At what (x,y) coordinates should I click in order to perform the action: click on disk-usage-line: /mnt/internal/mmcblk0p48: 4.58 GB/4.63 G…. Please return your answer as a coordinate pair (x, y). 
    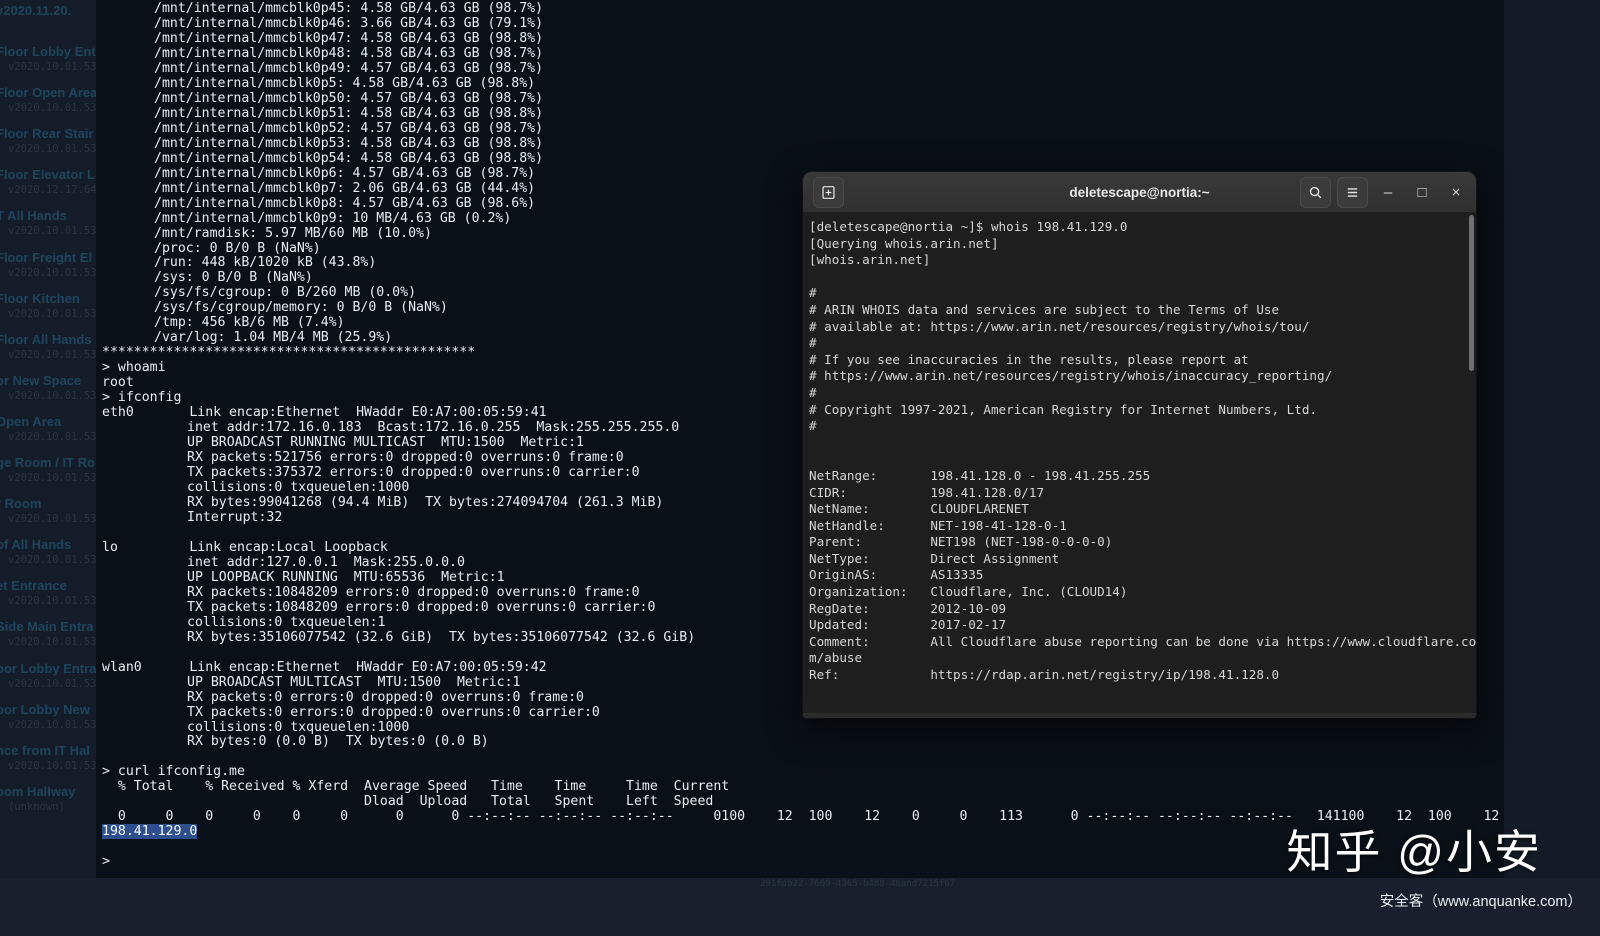
    Looking at the image, I should click on (349, 53).